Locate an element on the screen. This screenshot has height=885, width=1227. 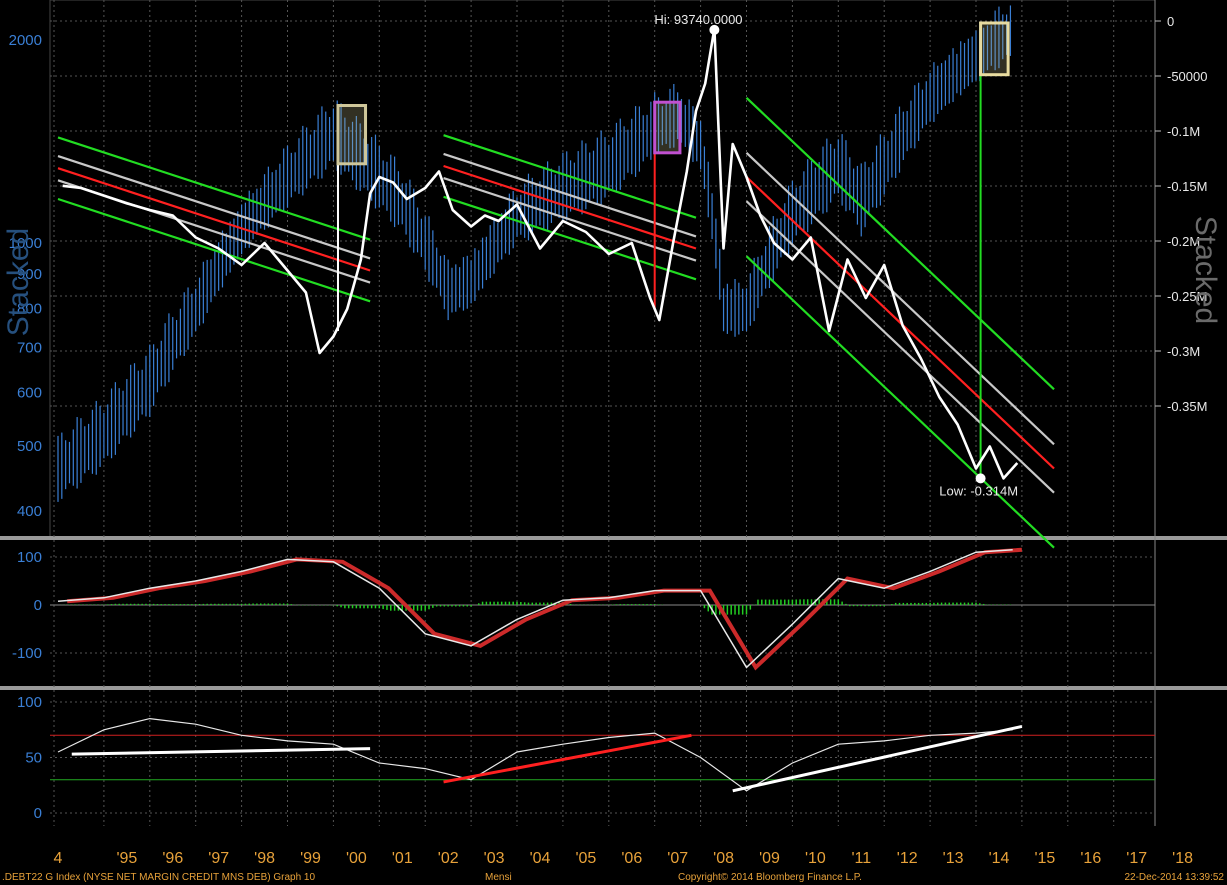
bottom-tick-label: 0 is located at coordinates (38, 813).